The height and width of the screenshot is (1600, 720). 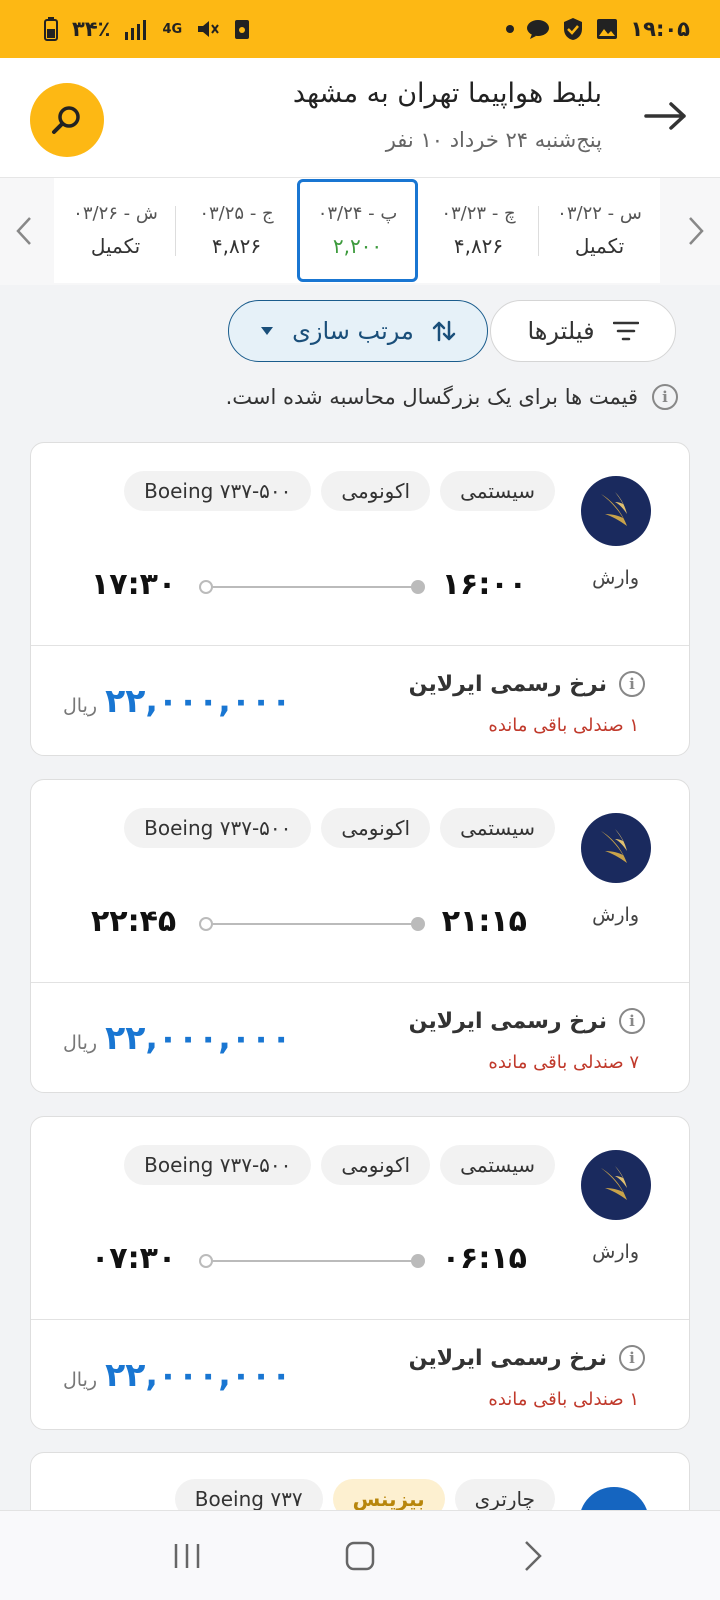 What do you see at coordinates (478, 230) in the screenshot?
I see `date-item: چ - ۰۳/۲۳ ۴,۸۲۶` at bounding box center [478, 230].